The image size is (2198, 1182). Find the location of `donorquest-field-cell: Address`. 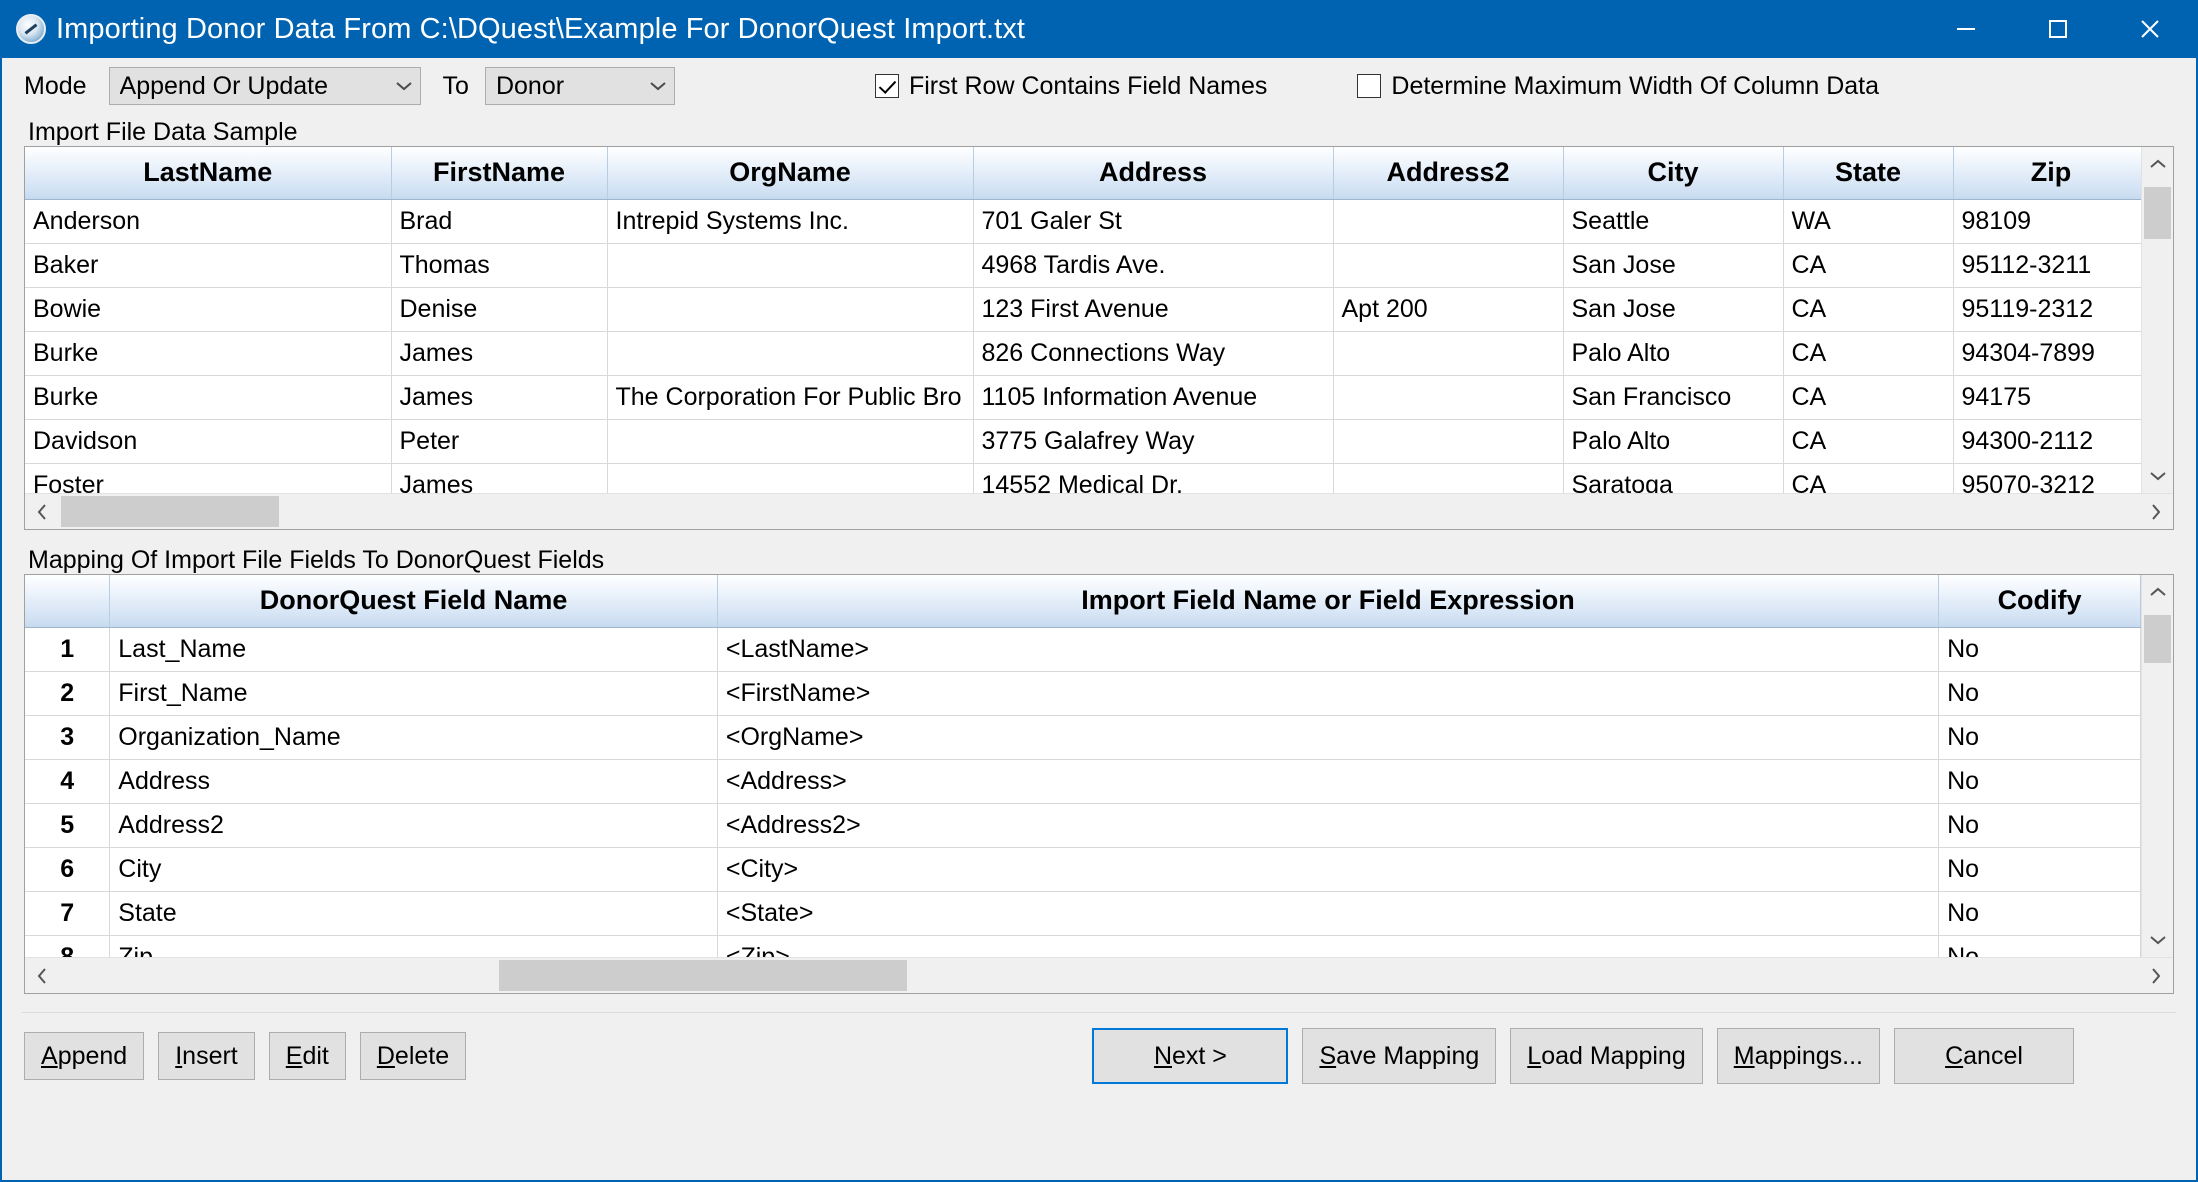

donorquest-field-cell: Address is located at coordinates (413, 781).